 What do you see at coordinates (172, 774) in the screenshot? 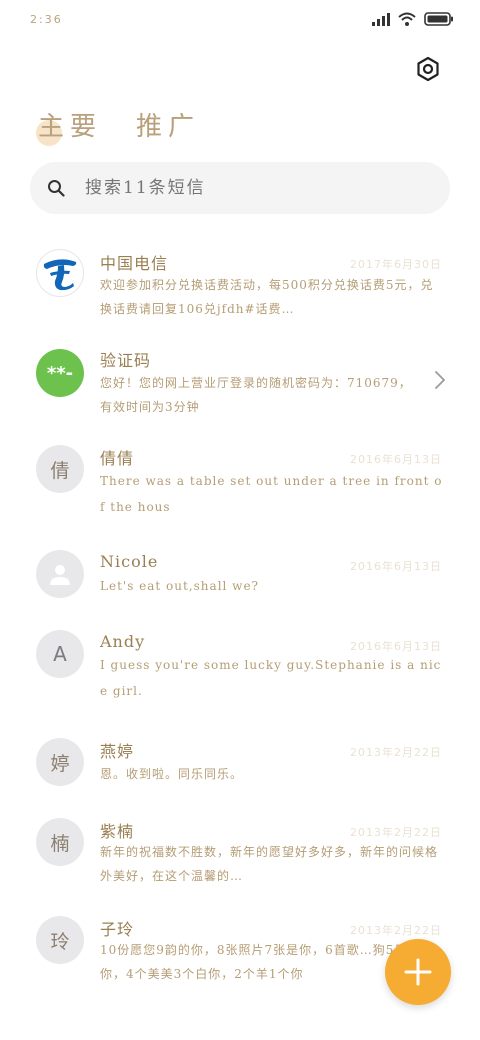
I see `message-preview: 恩。收到啦。同乐同乐。` at bounding box center [172, 774].